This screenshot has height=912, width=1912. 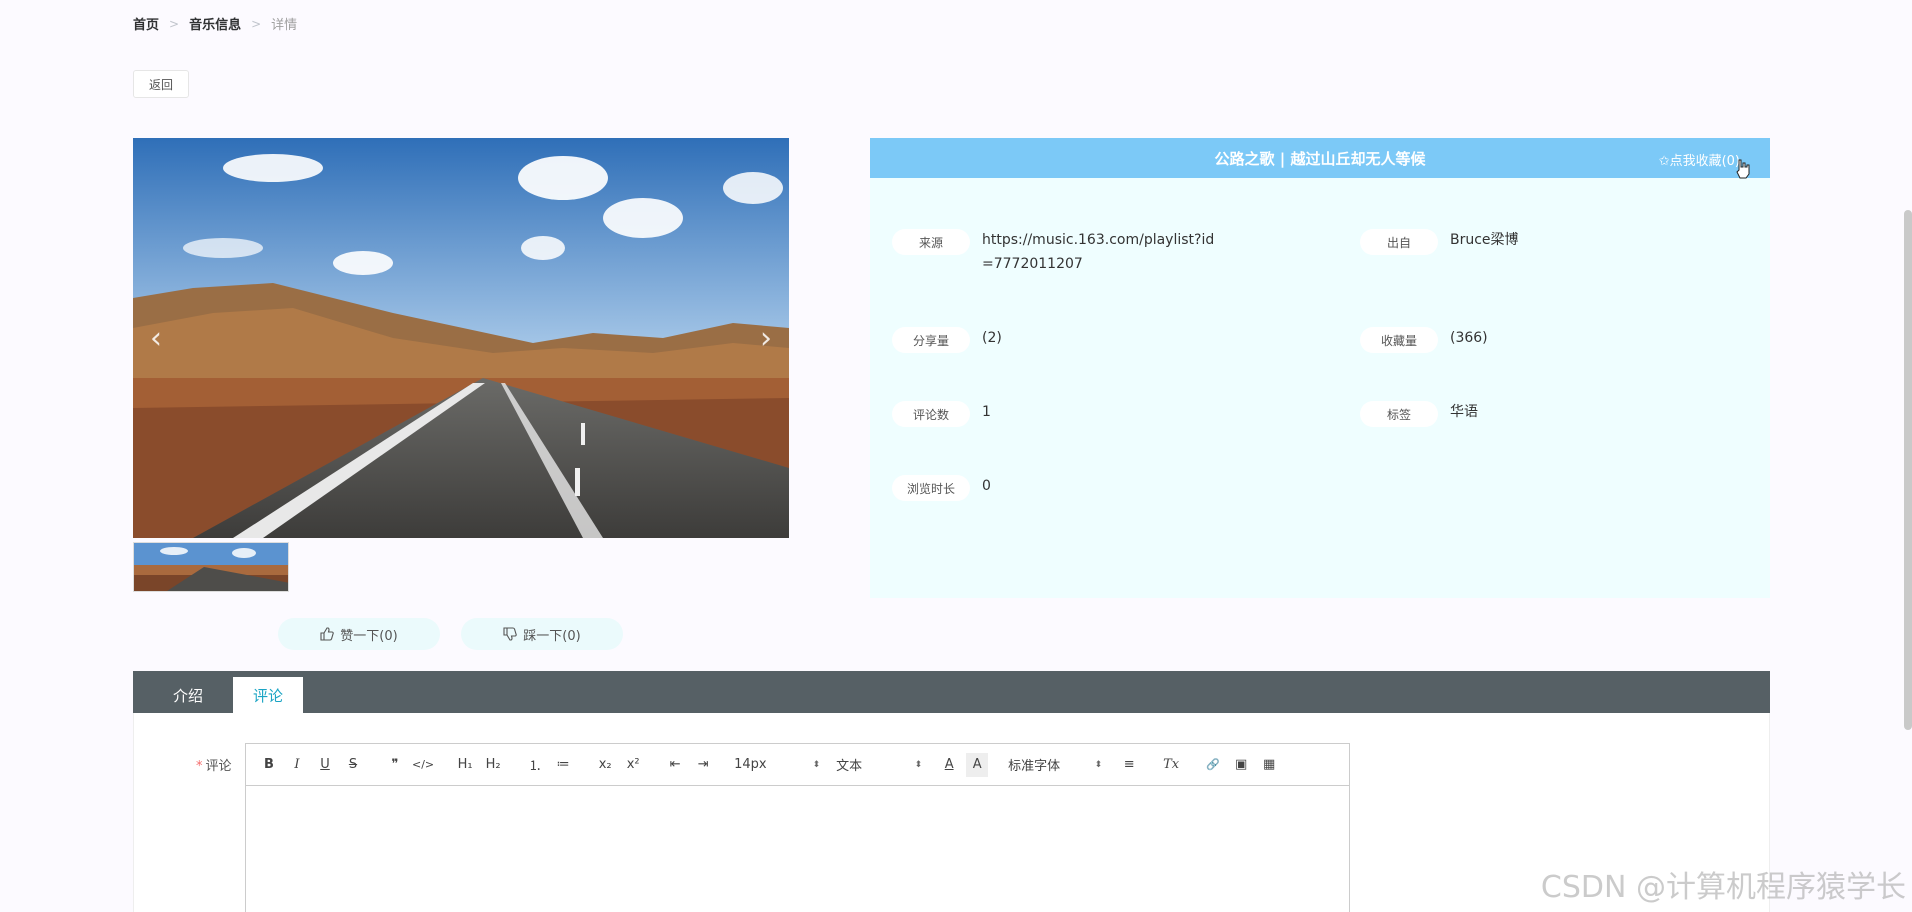 I want to click on video-icon: ▦, so click(x=1269, y=765).